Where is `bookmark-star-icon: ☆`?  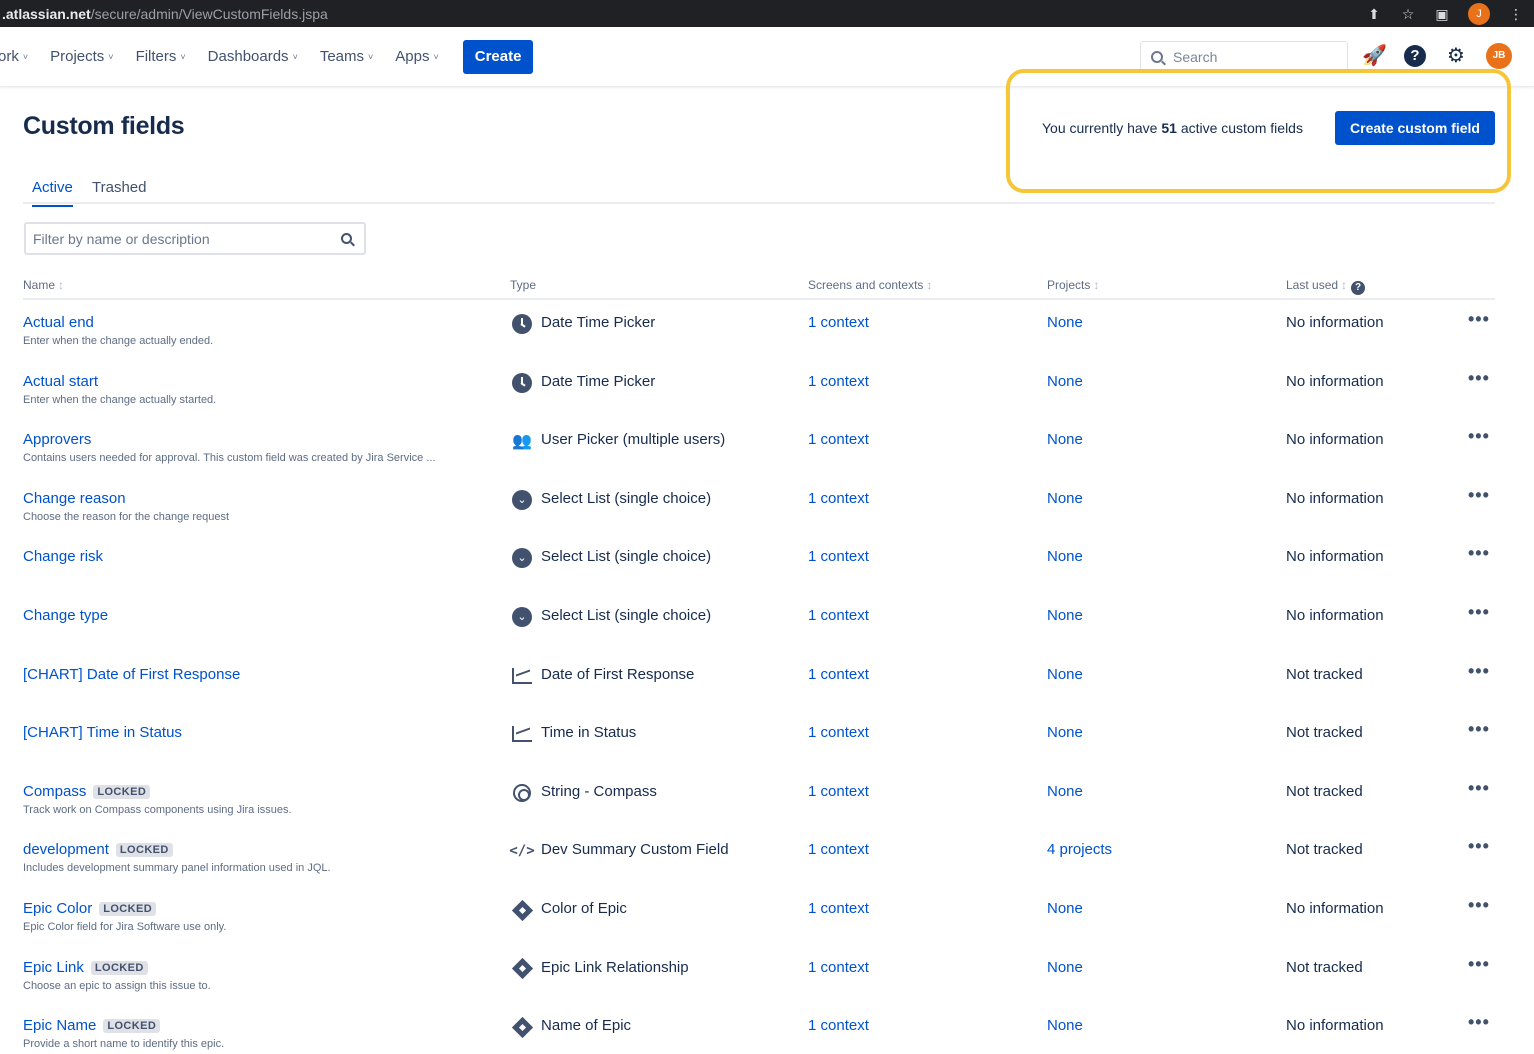
bookmark-star-icon: ☆ is located at coordinates (1408, 14).